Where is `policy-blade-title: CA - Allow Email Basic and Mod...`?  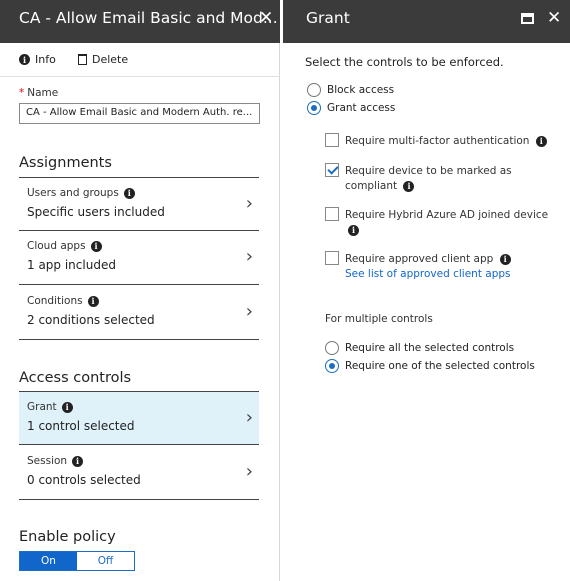 policy-blade-title: CA - Allow Email Basic and Mod... is located at coordinates (148, 18).